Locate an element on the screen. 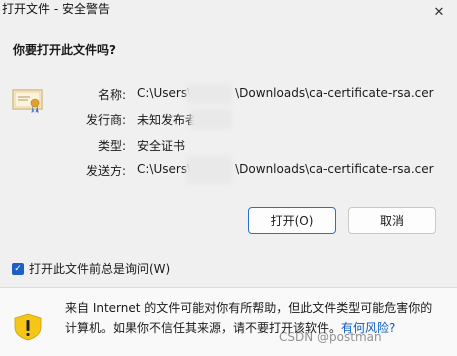  open-button: 打开(O) is located at coordinates (292, 220).